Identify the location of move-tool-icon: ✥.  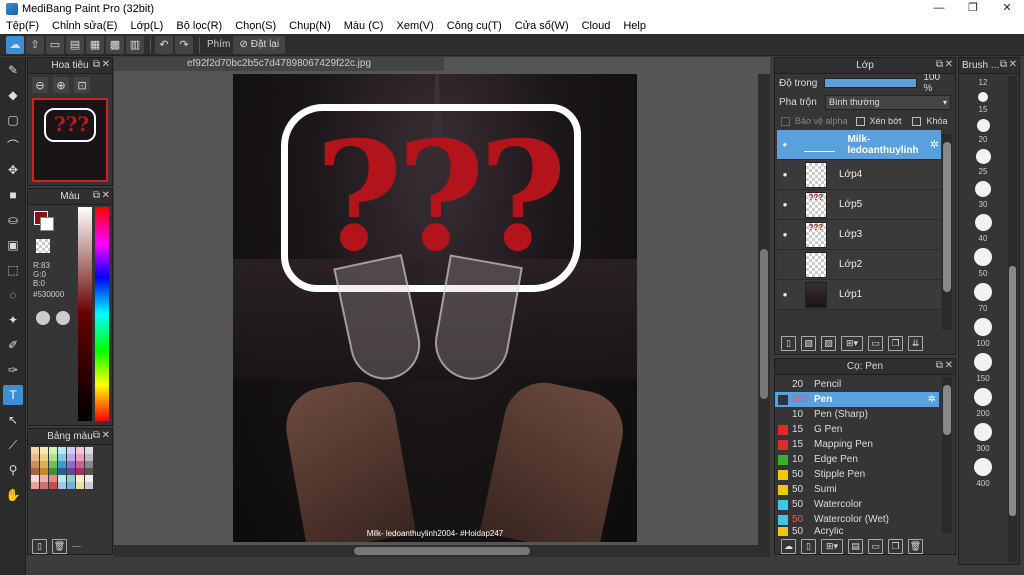
(13, 170).